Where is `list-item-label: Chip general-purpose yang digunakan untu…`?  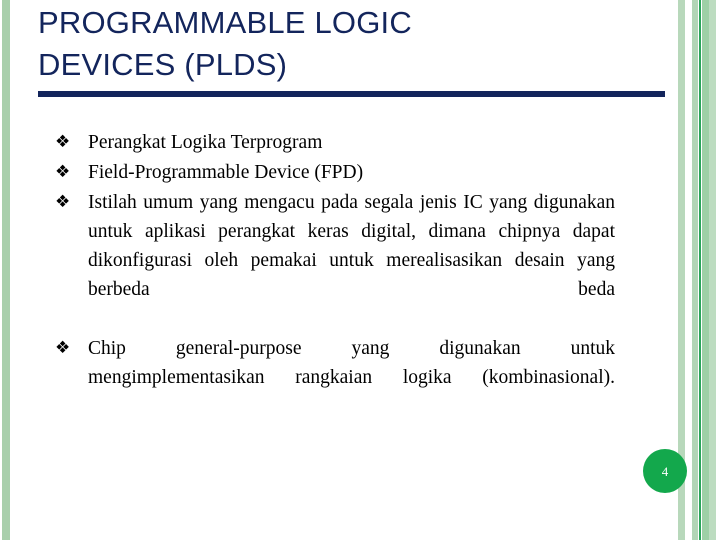
list-item-label: Chip general-purpose yang digunakan untu… is located at coordinates (351, 363).